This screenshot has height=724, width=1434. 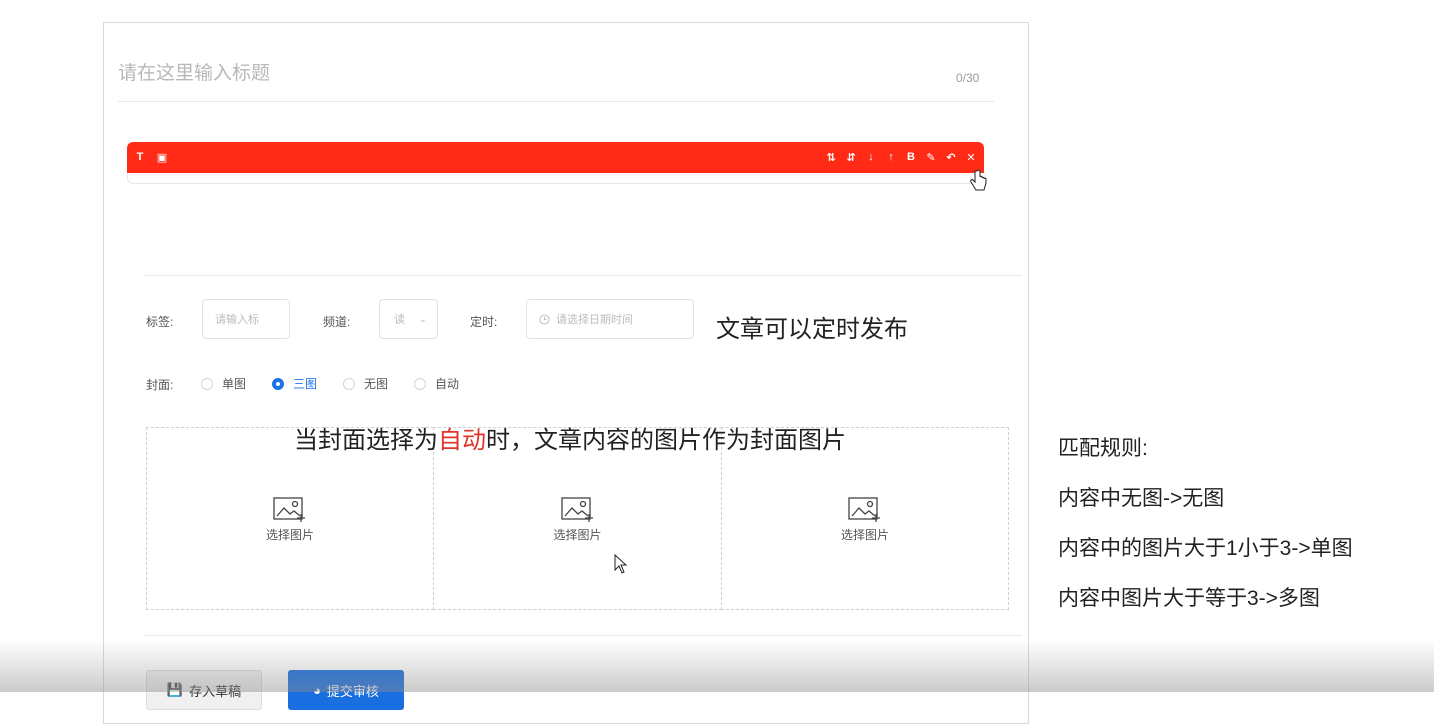 I want to click on submit-review-button: ◕ 提交审核, so click(x=346, y=690).